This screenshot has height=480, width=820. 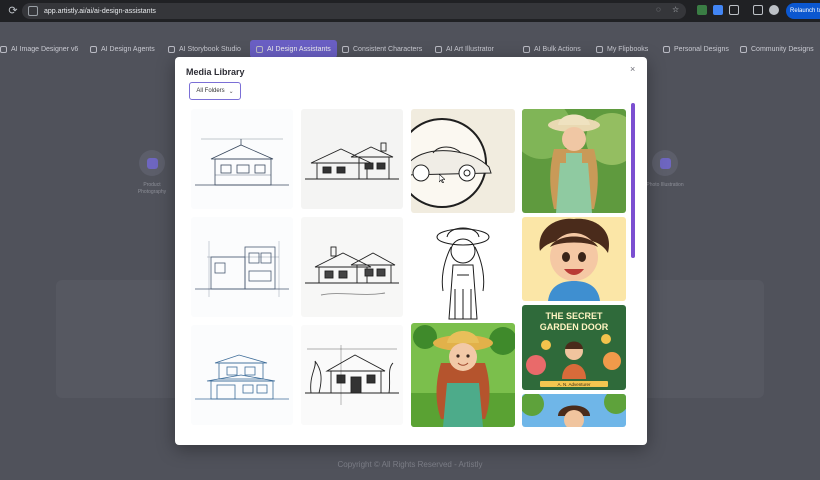 What do you see at coordinates (388, 49) in the screenshot?
I see `nav-label: Consistent Characters` at bounding box center [388, 49].